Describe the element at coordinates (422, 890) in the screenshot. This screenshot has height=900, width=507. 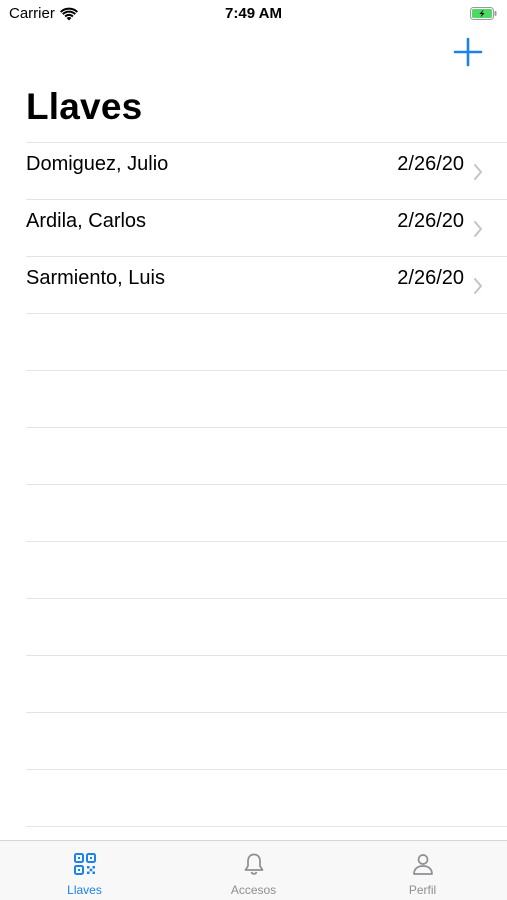
I see `tab-label: Perfil` at that location.